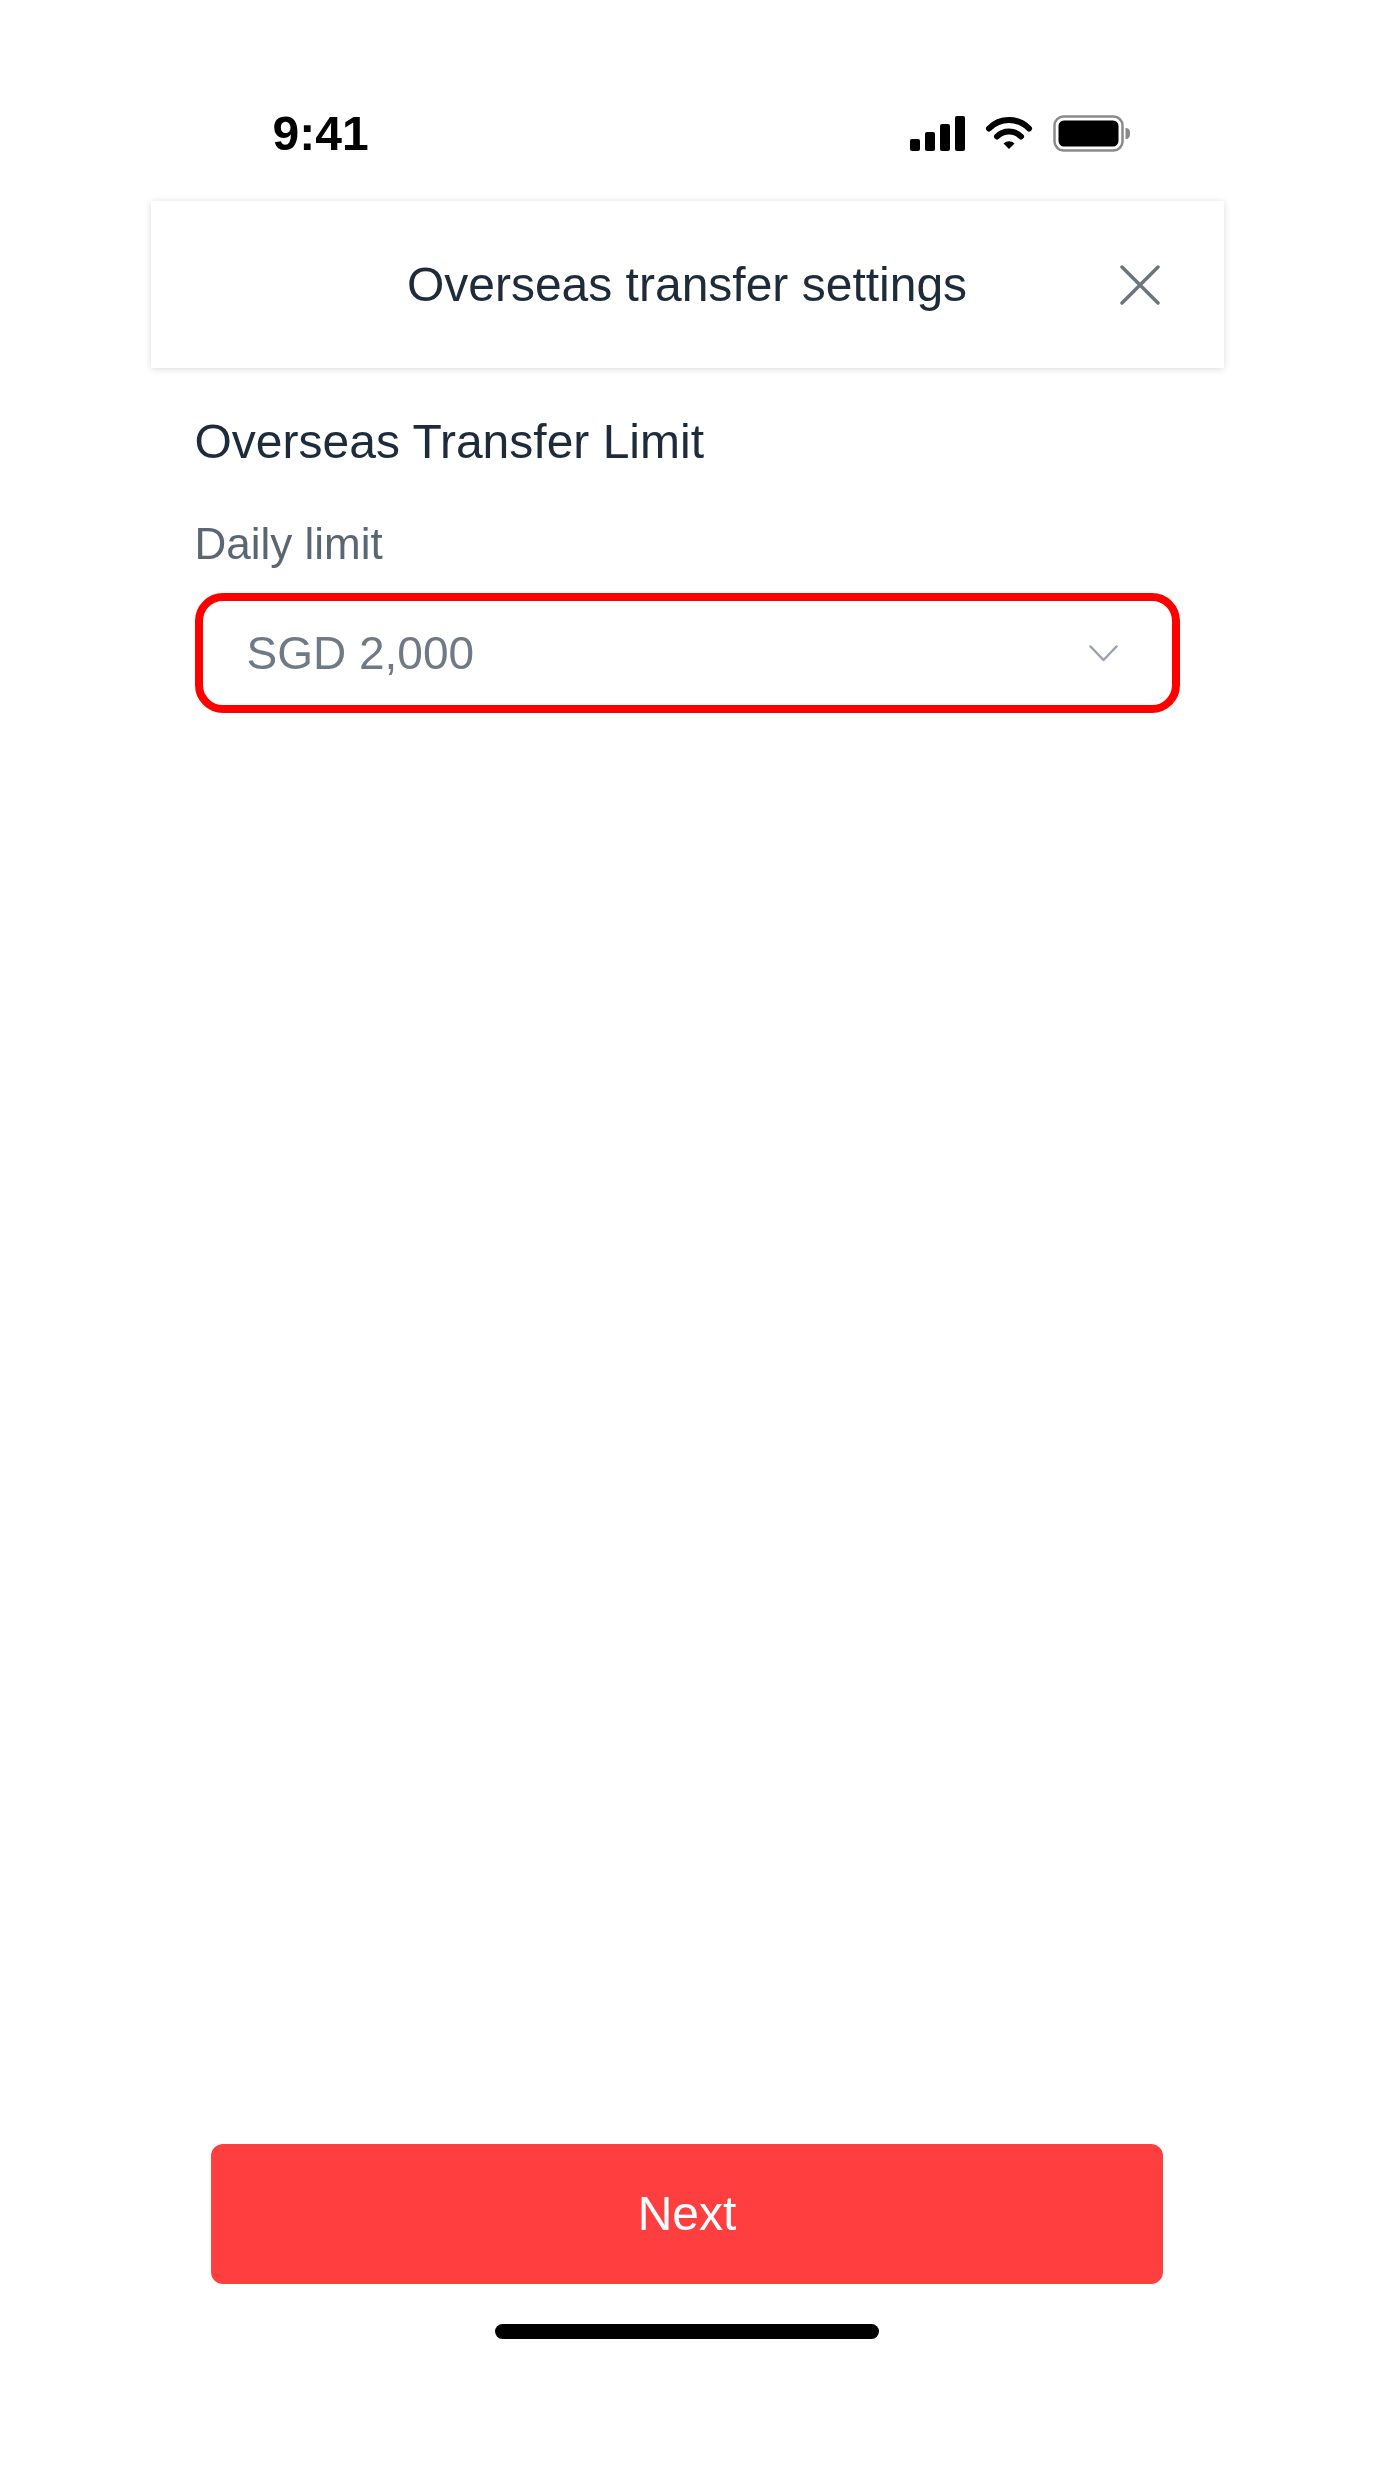 The width and height of the screenshot is (1374, 2475). What do you see at coordinates (687, 2214) in the screenshot?
I see `next-button: Next` at bounding box center [687, 2214].